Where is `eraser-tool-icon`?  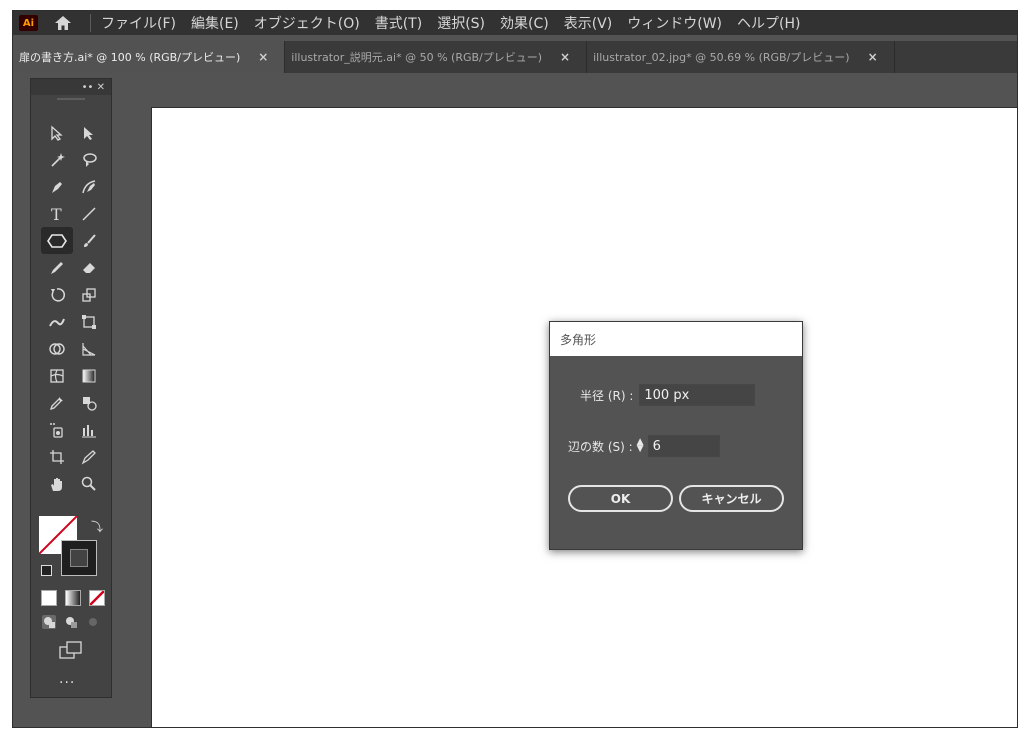
eraser-tool-icon is located at coordinates (89, 267).